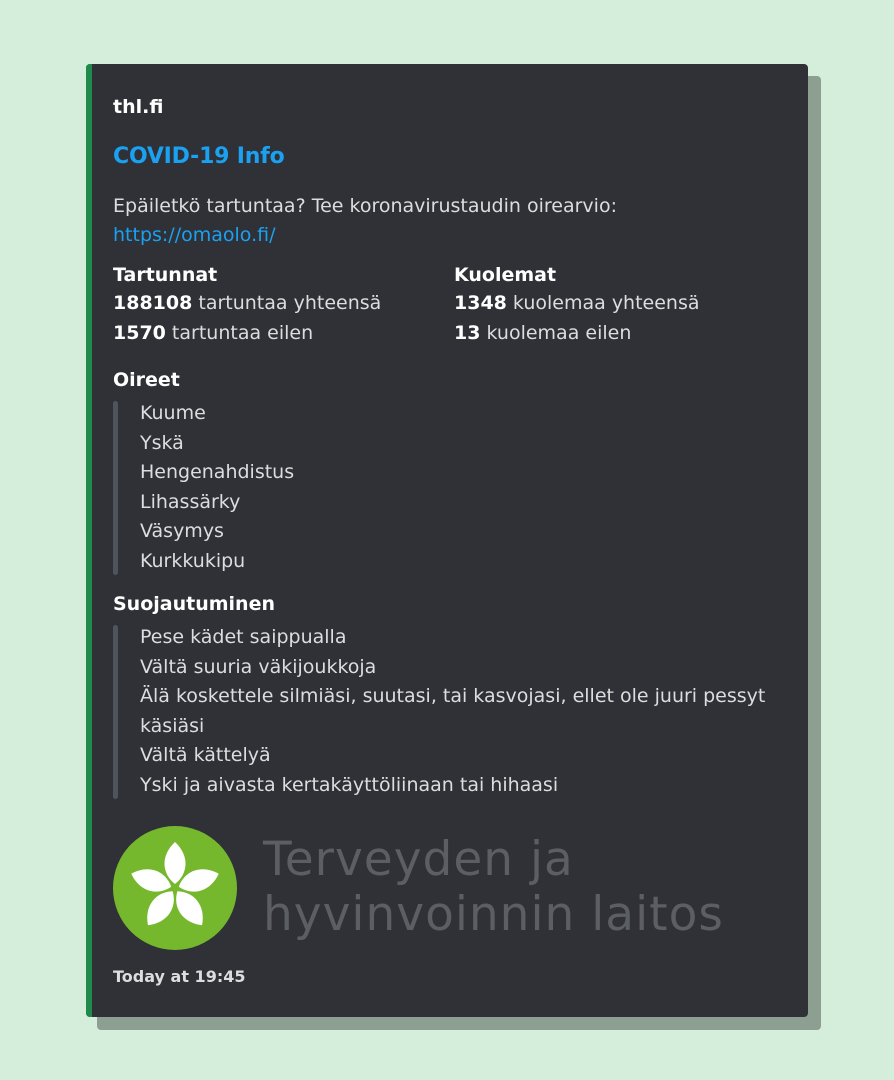 The height and width of the screenshot is (1080, 894). I want to click on logo-line-1: Terveyden ja, so click(418, 859).